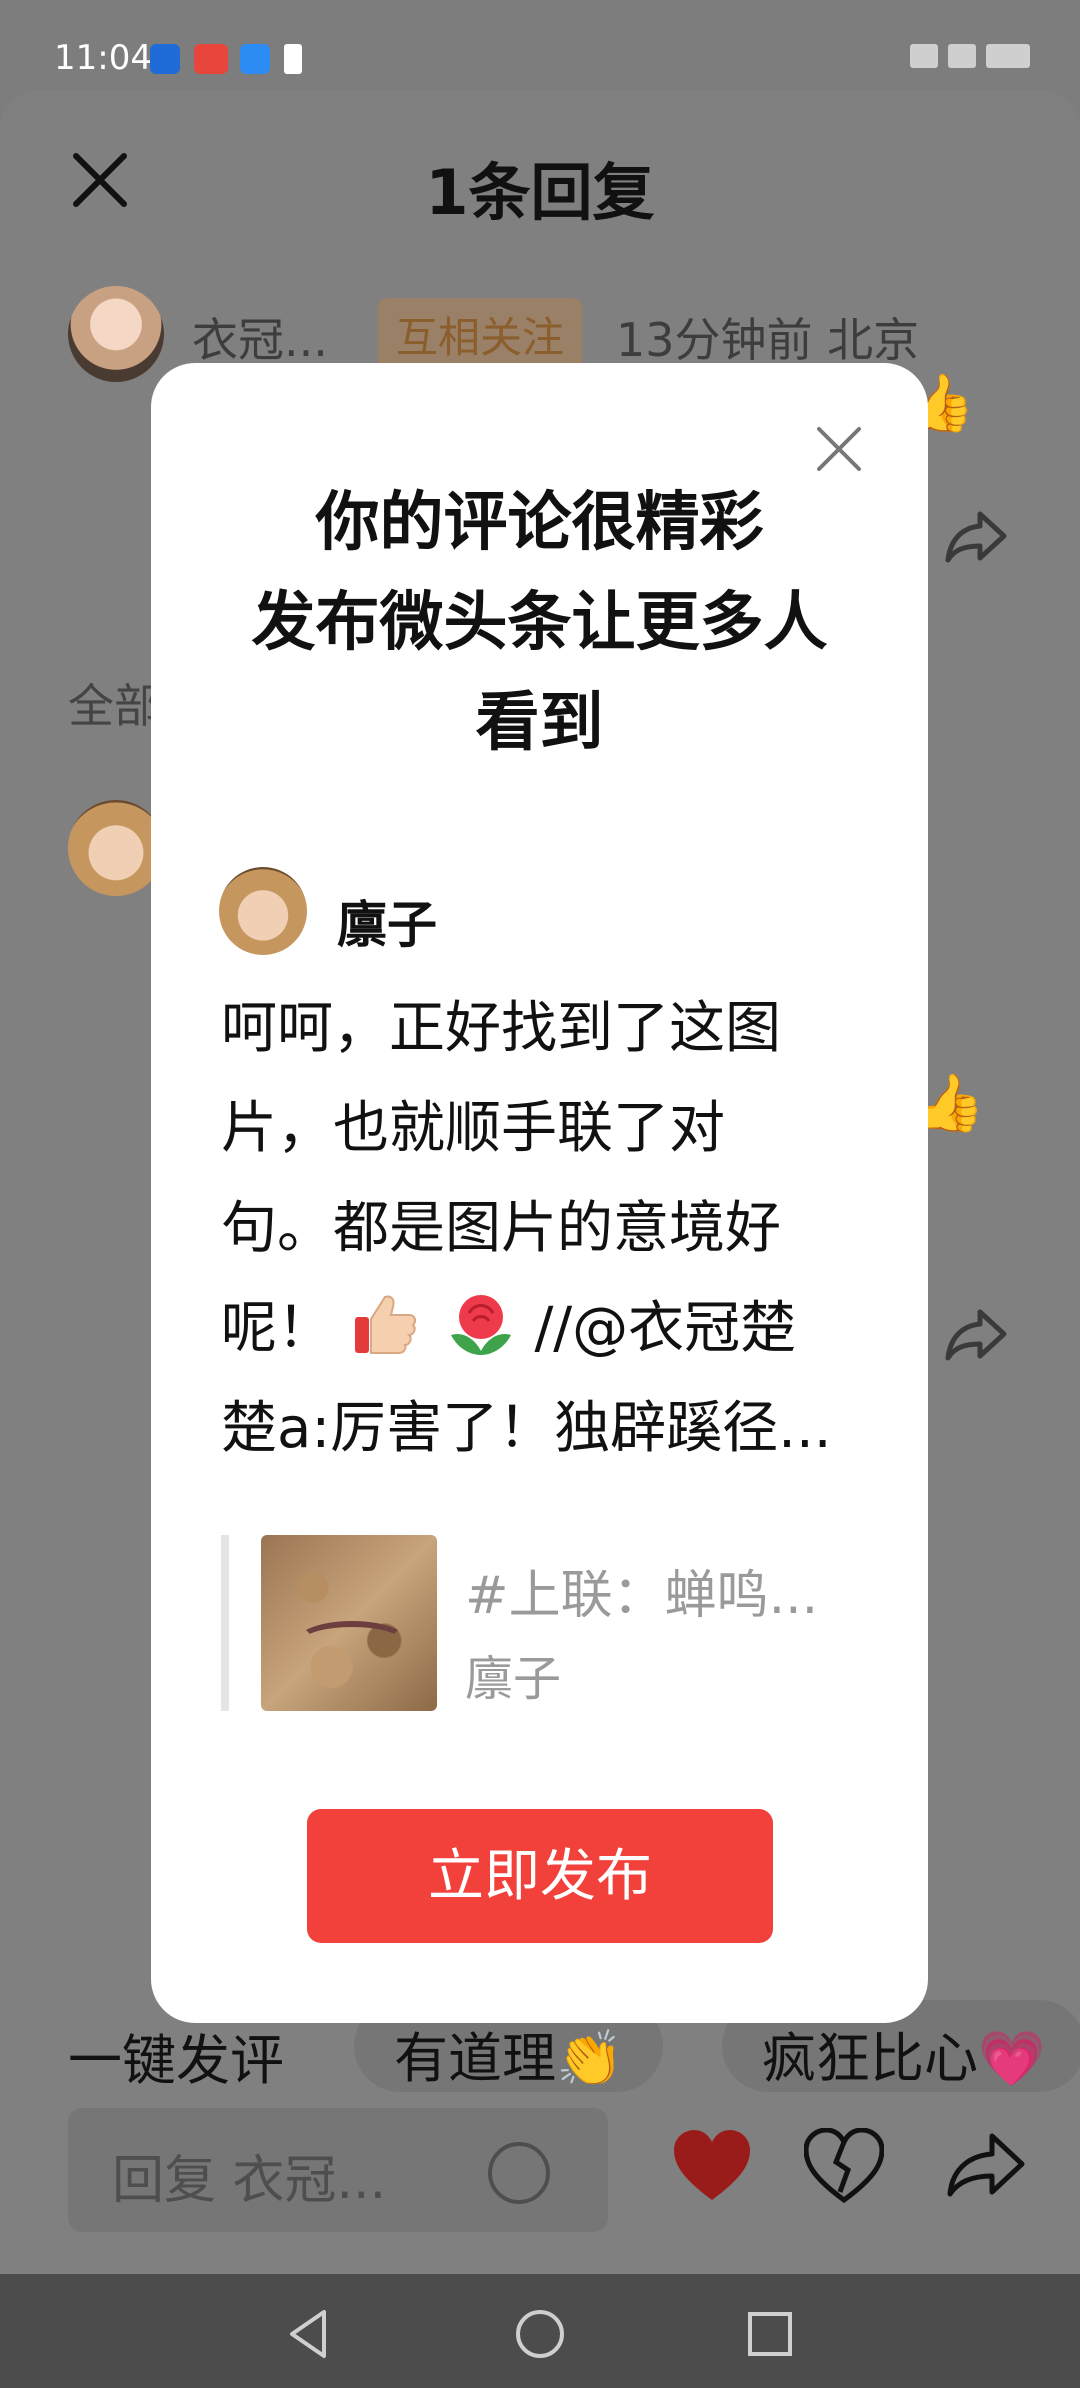 This screenshot has height=2388, width=1080. I want to click on system-status-icons, so click(965, 58).